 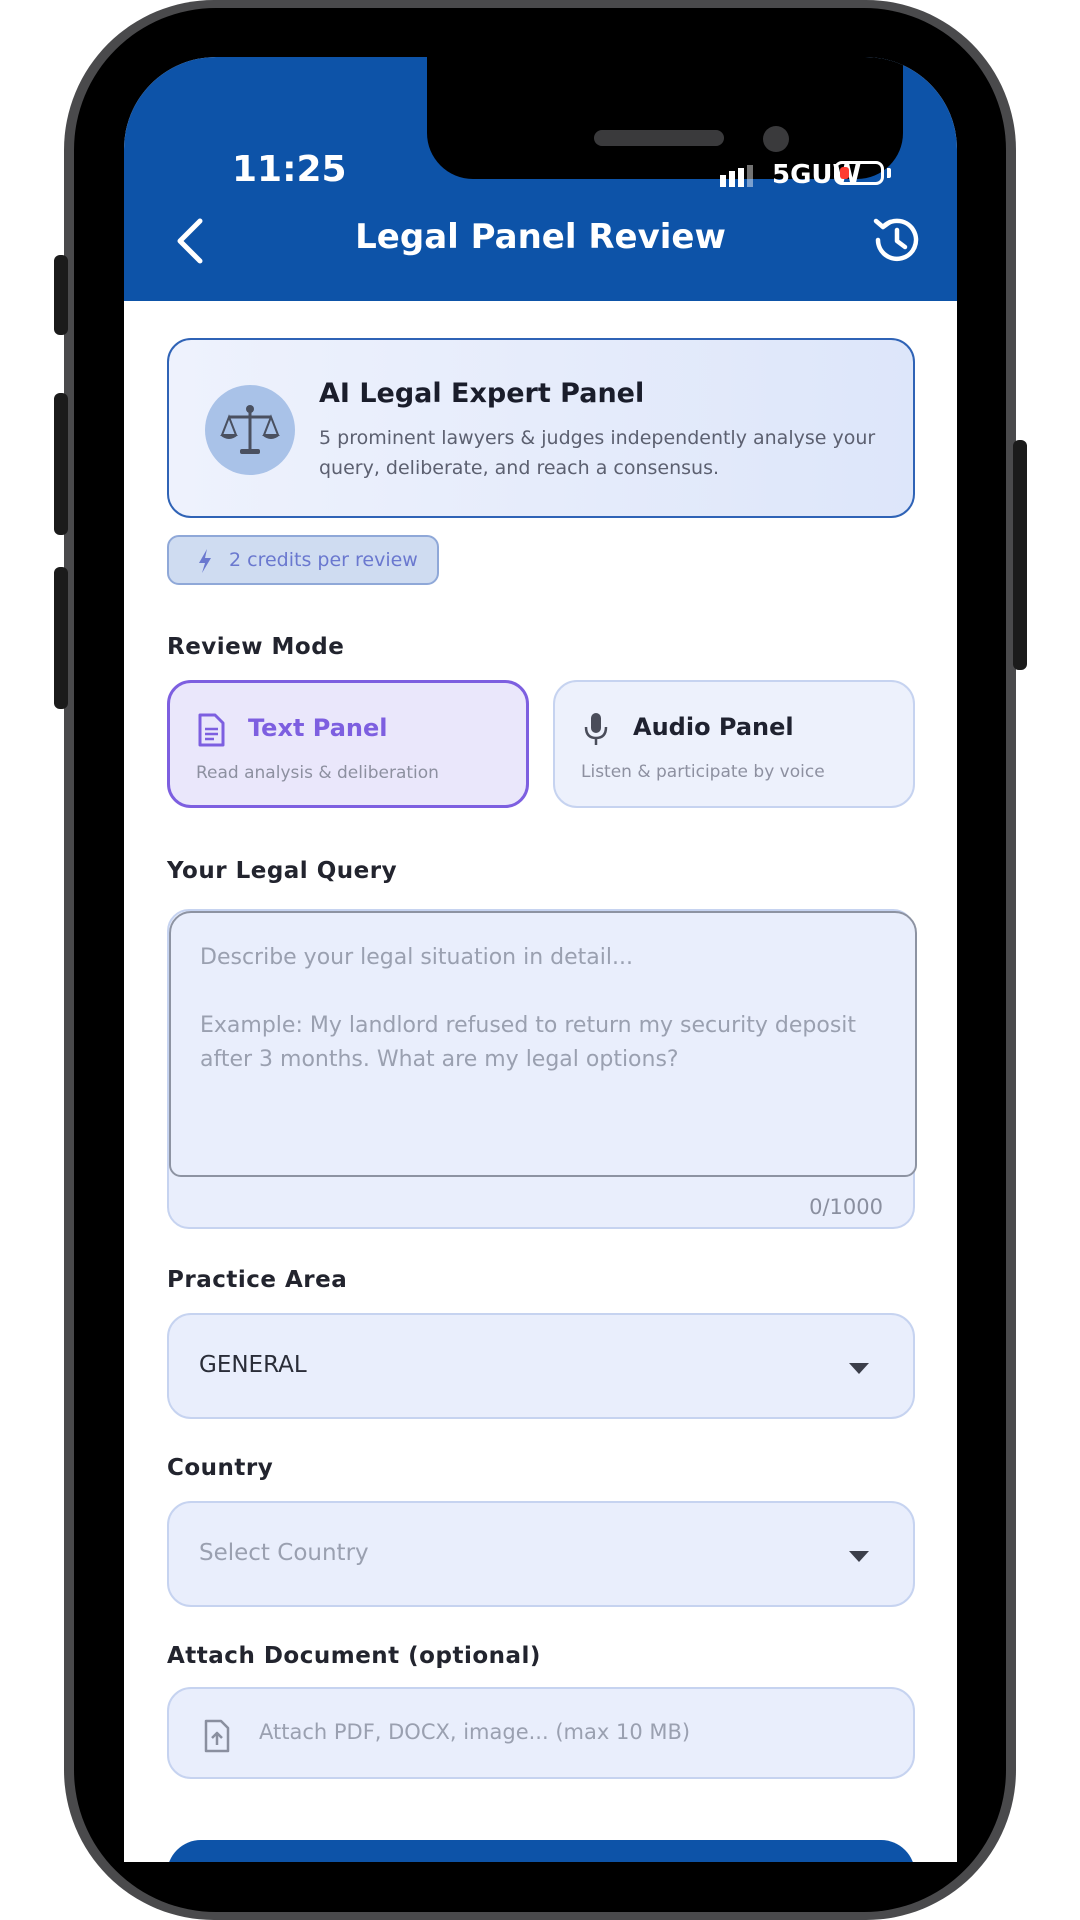 I want to click on credits-label: 2 credits per review, so click(x=323, y=560).